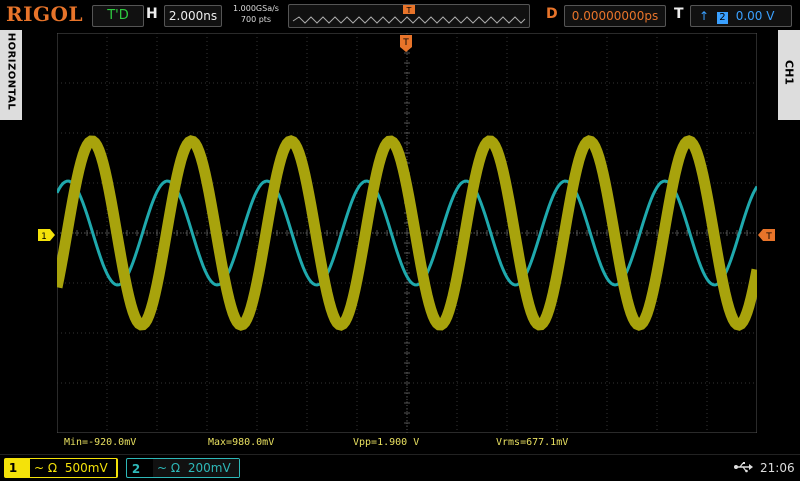 This screenshot has width=800, height=481. I want to click on clock: 21:06, so click(777, 468).